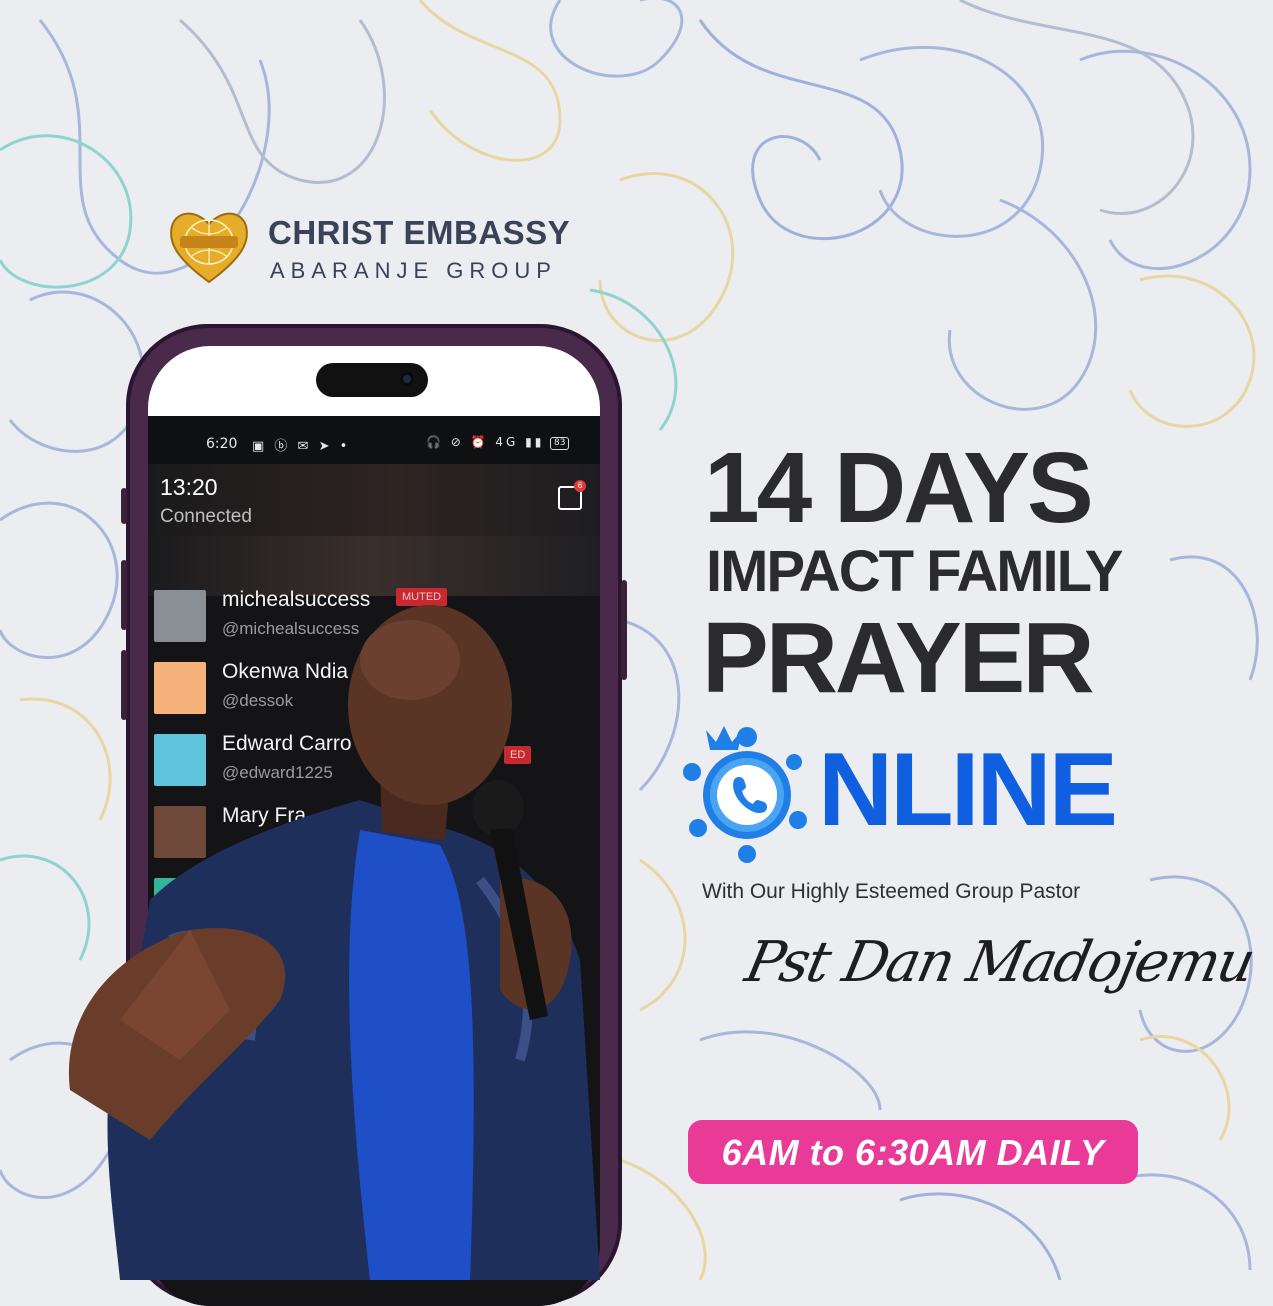  I want to click on brand-logo: CHRIST EMBASSY ABARANJE GROUP, so click(376, 246).